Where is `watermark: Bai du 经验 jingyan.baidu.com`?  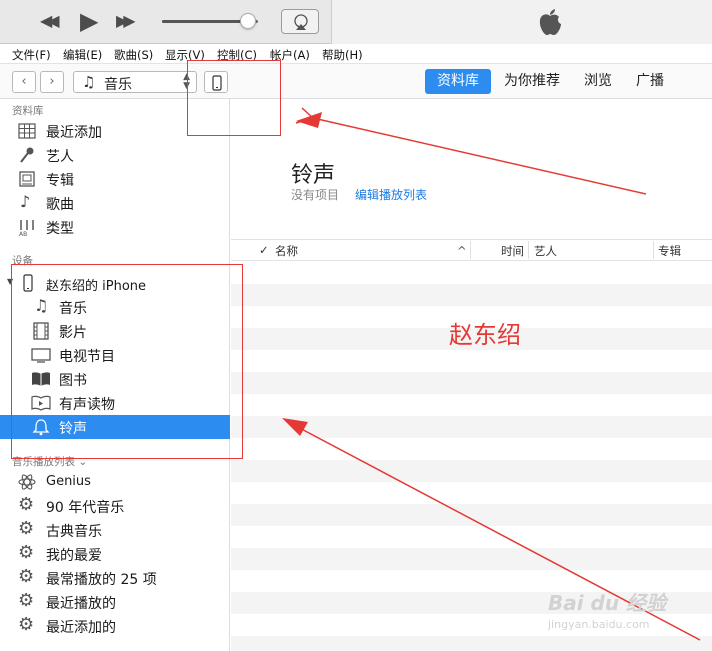 watermark: Bai du 经验 jingyan.baidu.com is located at coordinates (607, 609).